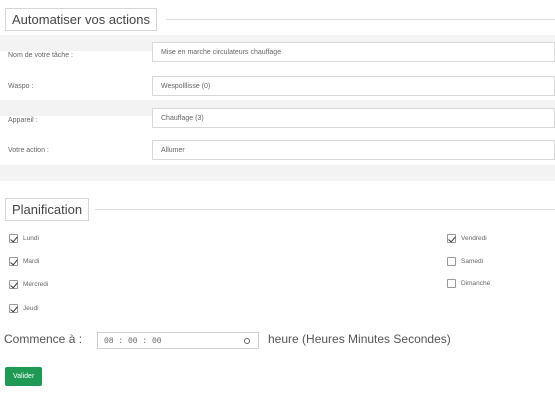 The height and width of the screenshot is (398, 555). I want to click on day-friday: Vendredi, so click(467, 238).